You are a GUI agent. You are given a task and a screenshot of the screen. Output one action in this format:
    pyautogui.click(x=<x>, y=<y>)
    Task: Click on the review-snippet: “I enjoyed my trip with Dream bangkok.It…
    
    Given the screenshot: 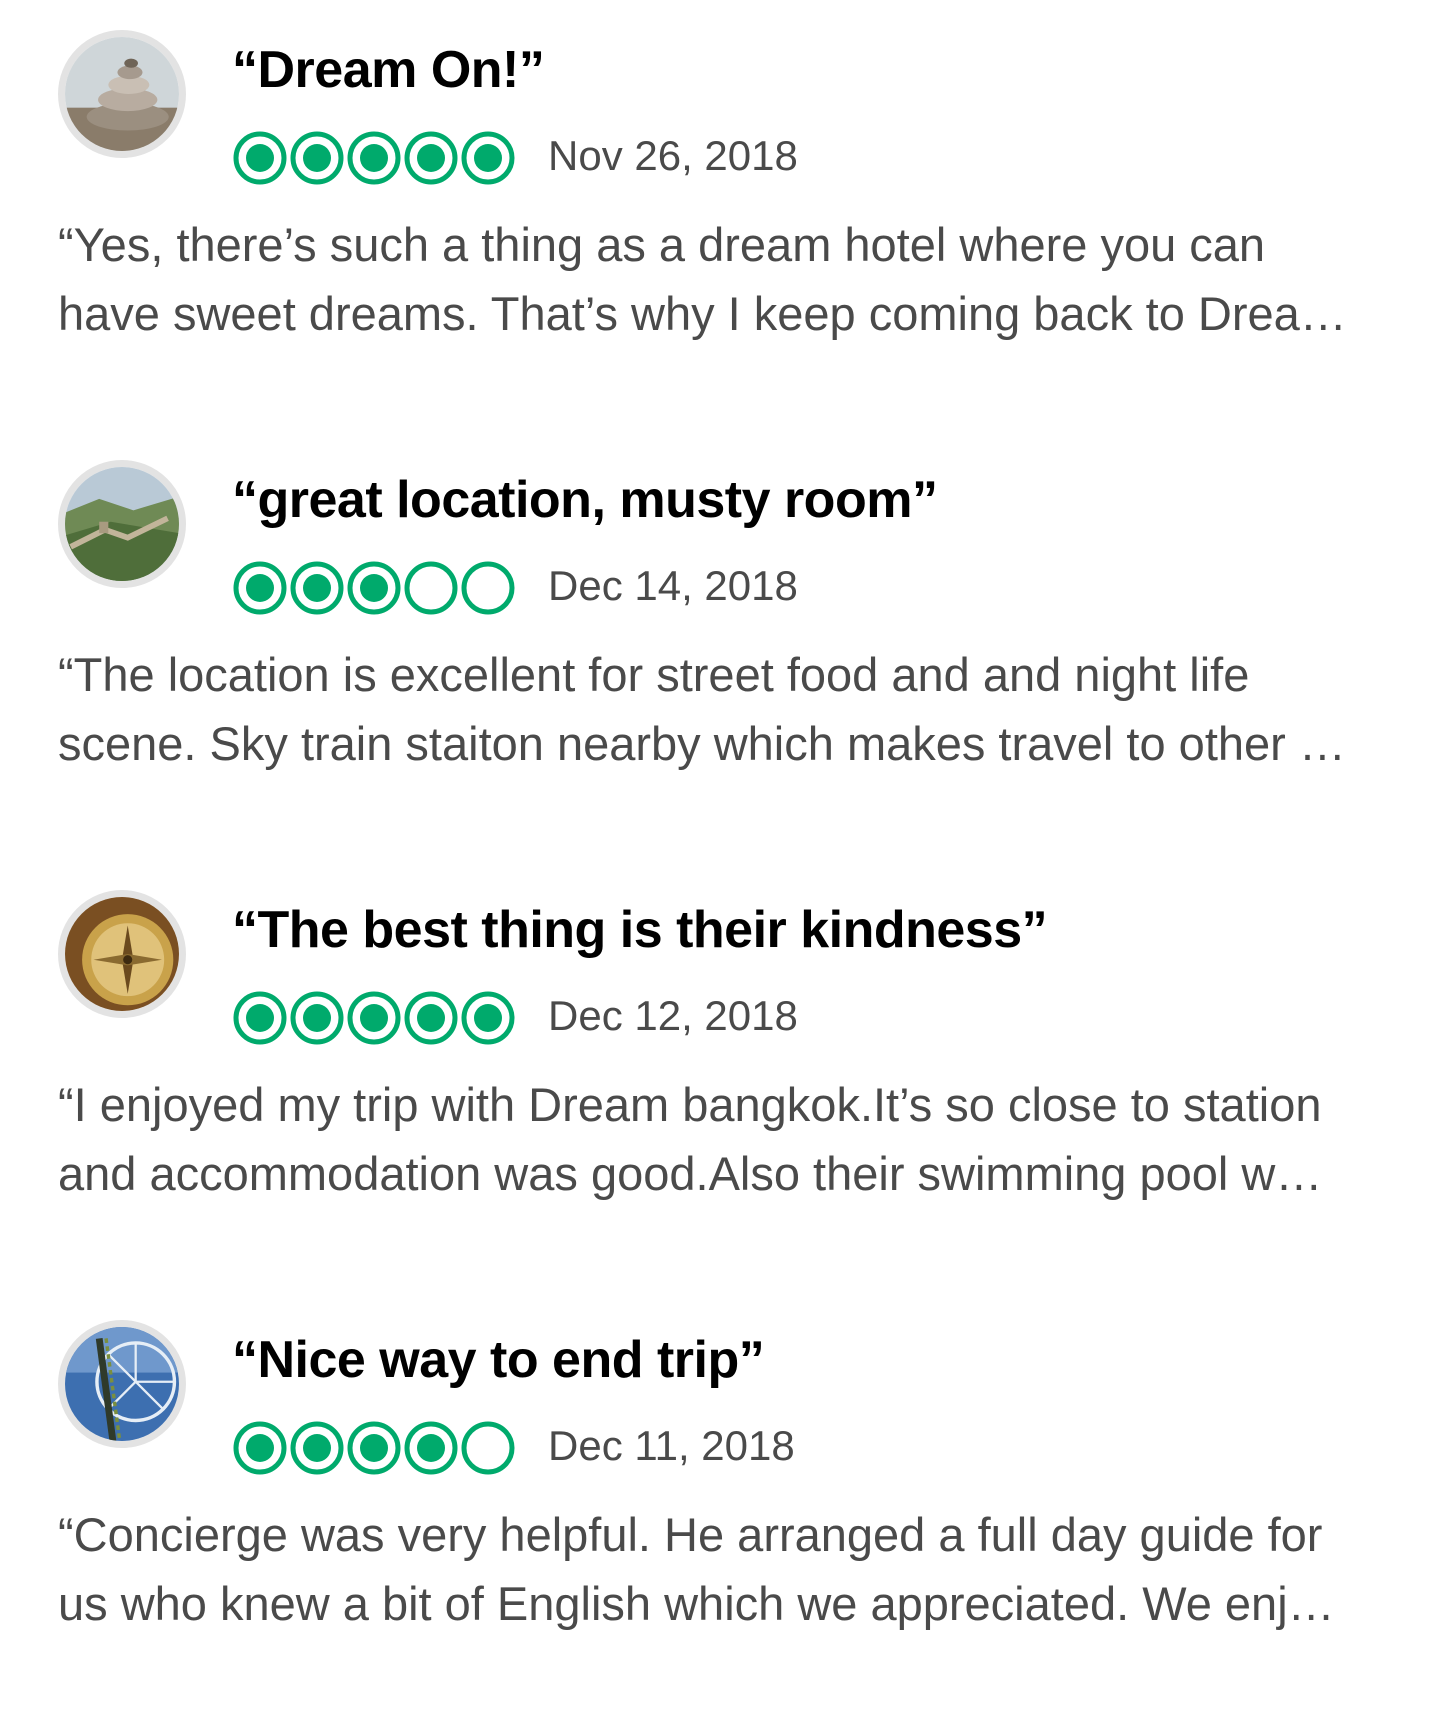 What is the action you would take?
    pyautogui.click(x=728, y=1139)
    